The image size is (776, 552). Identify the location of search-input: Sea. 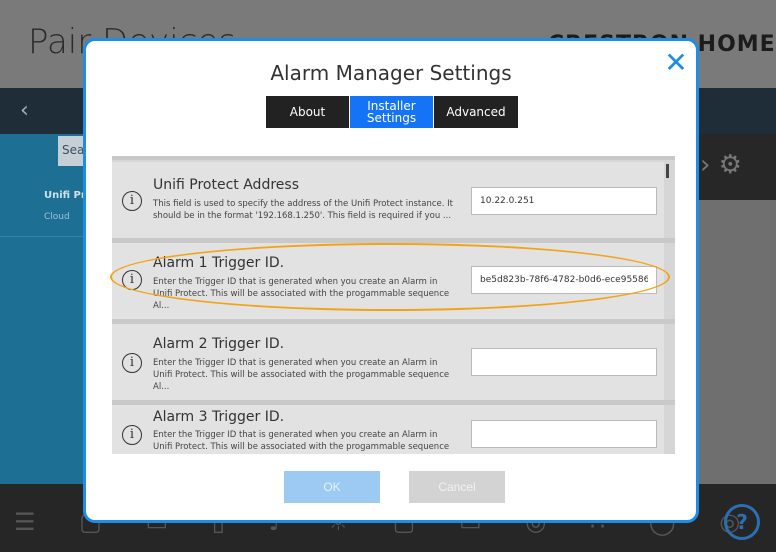
(71, 151).